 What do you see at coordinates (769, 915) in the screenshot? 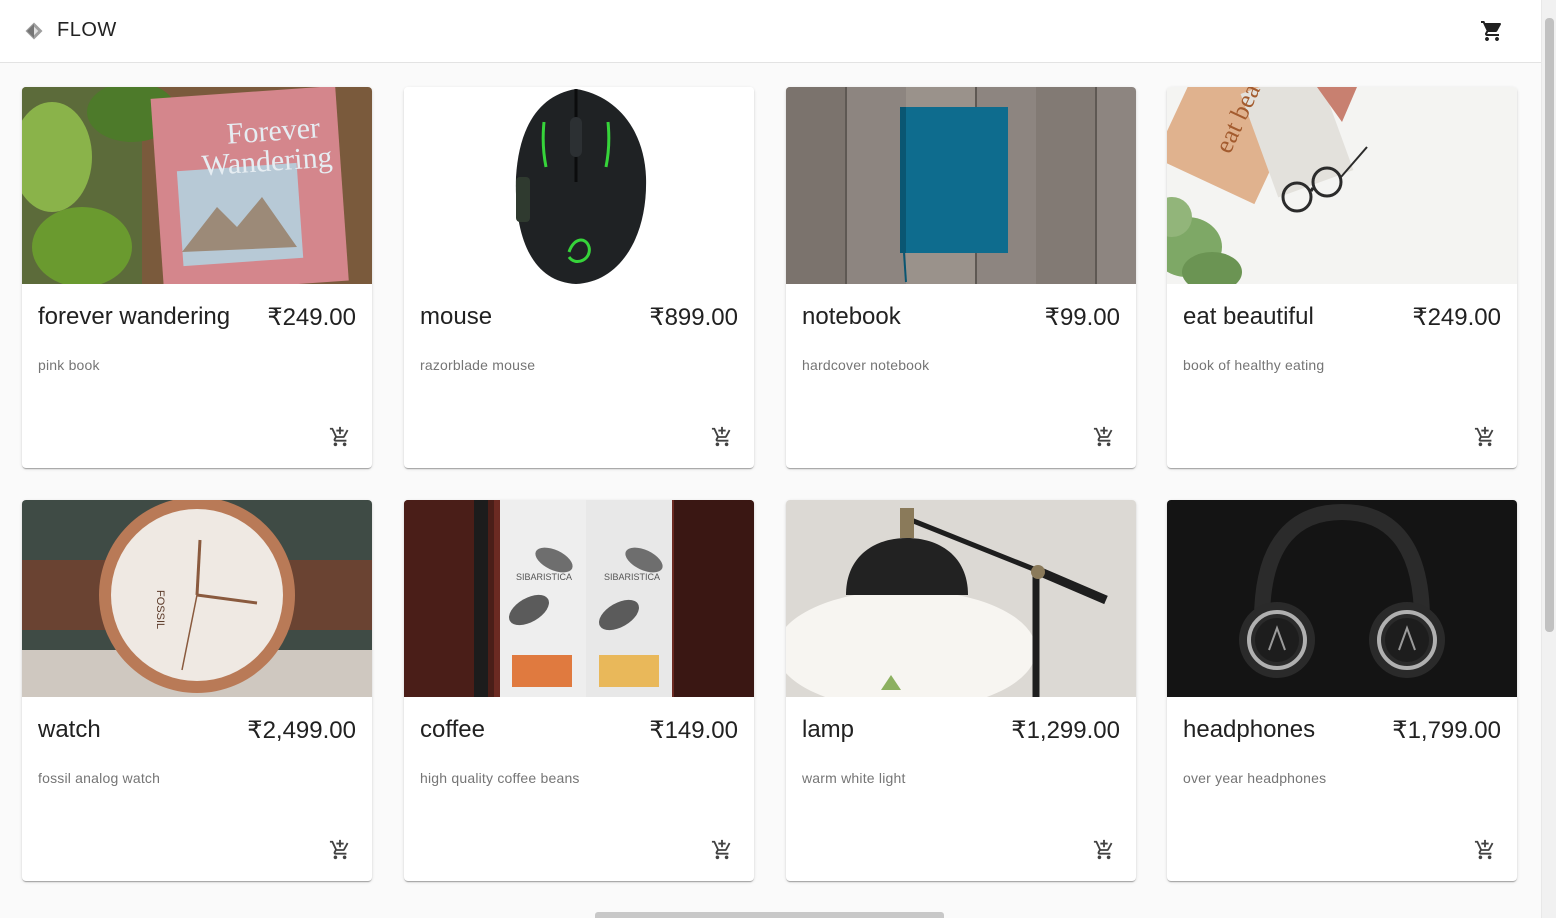
I see `next-row-card-edge` at bounding box center [769, 915].